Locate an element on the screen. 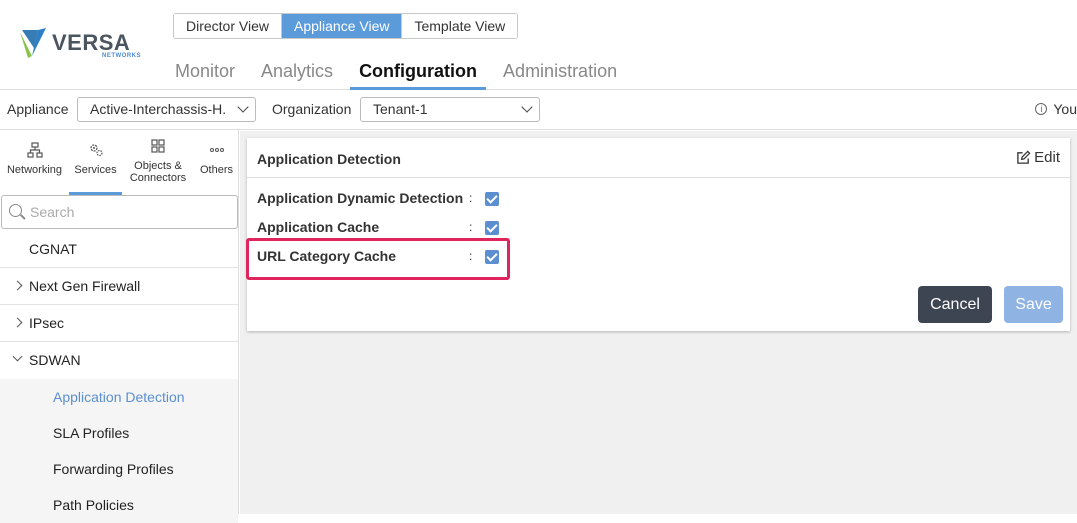  sidebar-item-label: IPsec is located at coordinates (47, 323).